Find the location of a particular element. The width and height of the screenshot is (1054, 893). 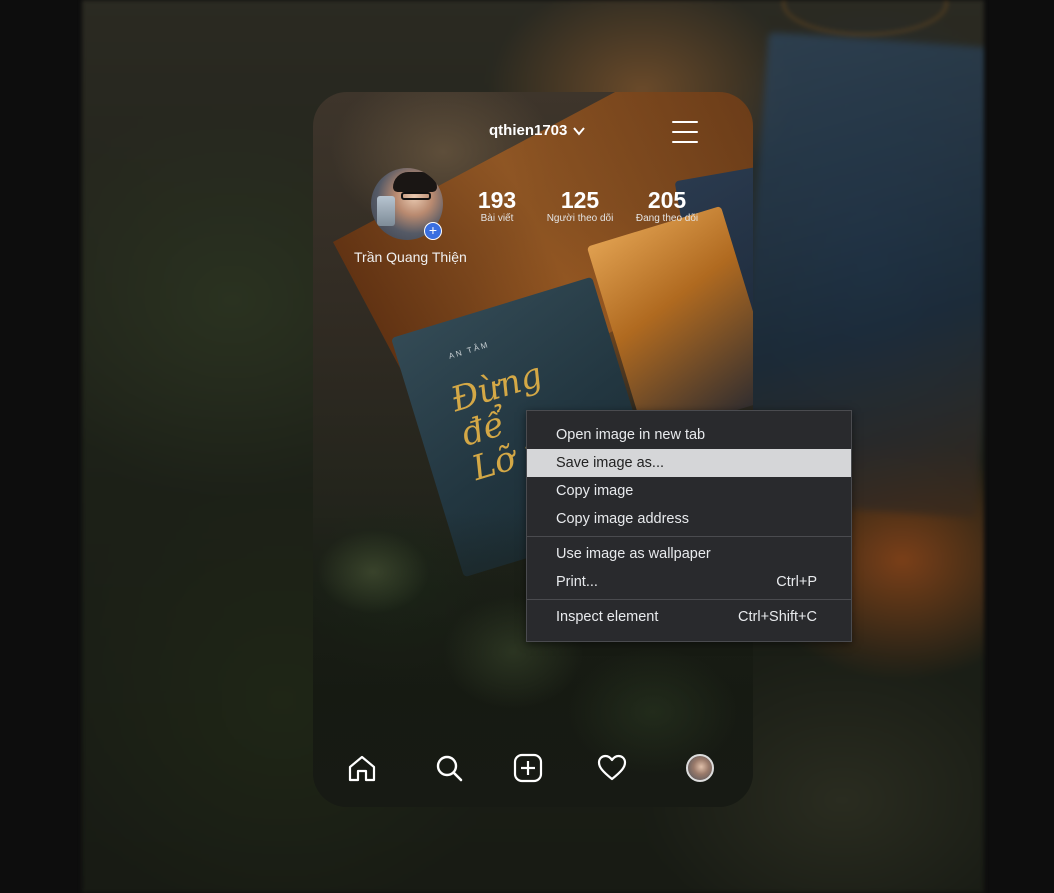

menu-item-label: Copy image is located at coordinates (595, 491).